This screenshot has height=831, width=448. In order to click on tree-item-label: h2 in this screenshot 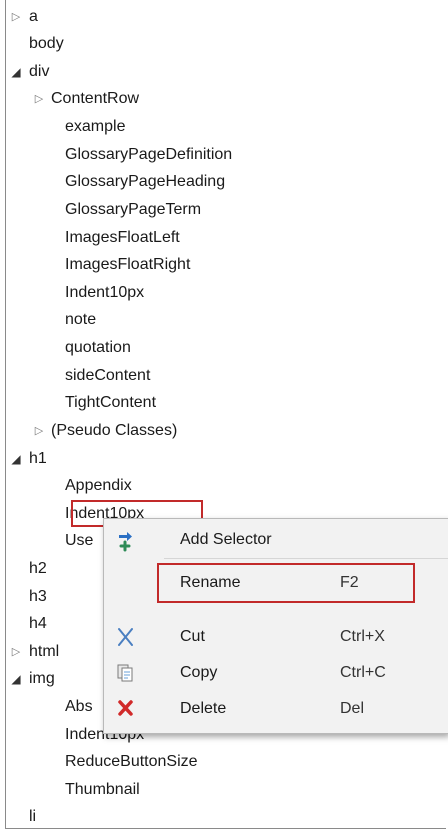, I will do `click(38, 568)`.